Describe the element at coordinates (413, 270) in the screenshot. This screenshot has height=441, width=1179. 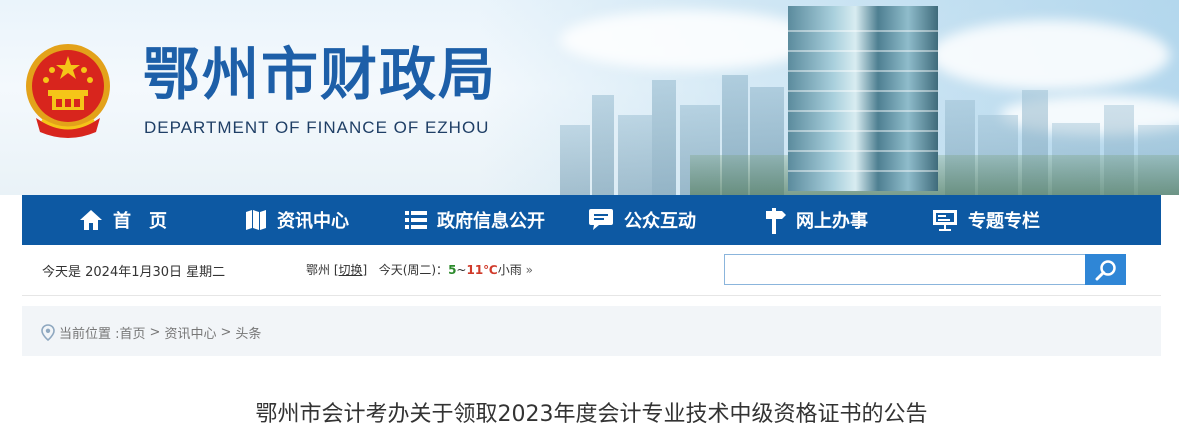
I see `weather-day: 今天(周二)：` at that location.